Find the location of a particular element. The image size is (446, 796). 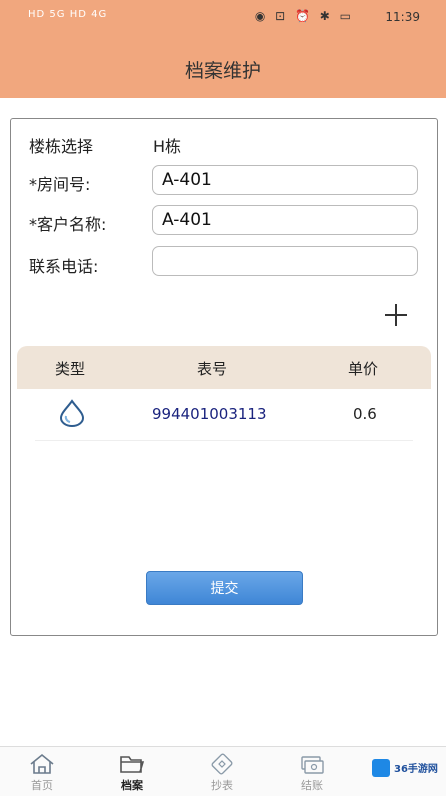

phone-label: 联系电话: is located at coordinates (64, 266).